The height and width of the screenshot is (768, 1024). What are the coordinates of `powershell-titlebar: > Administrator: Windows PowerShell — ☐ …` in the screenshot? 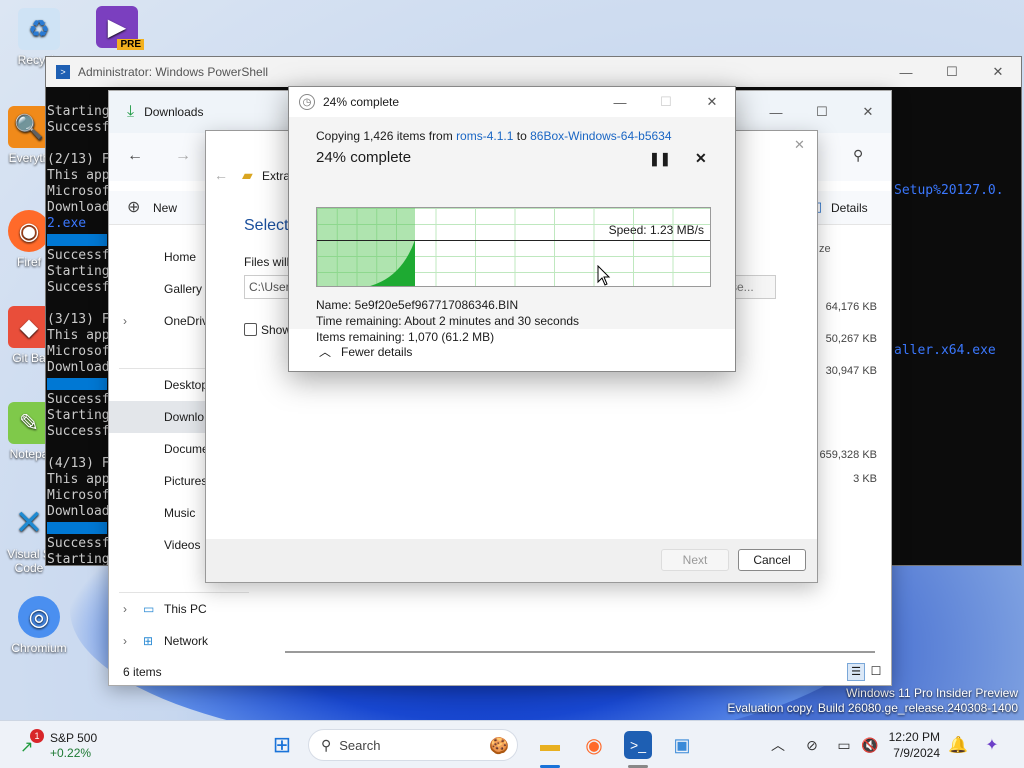 It's located at (533, 72).